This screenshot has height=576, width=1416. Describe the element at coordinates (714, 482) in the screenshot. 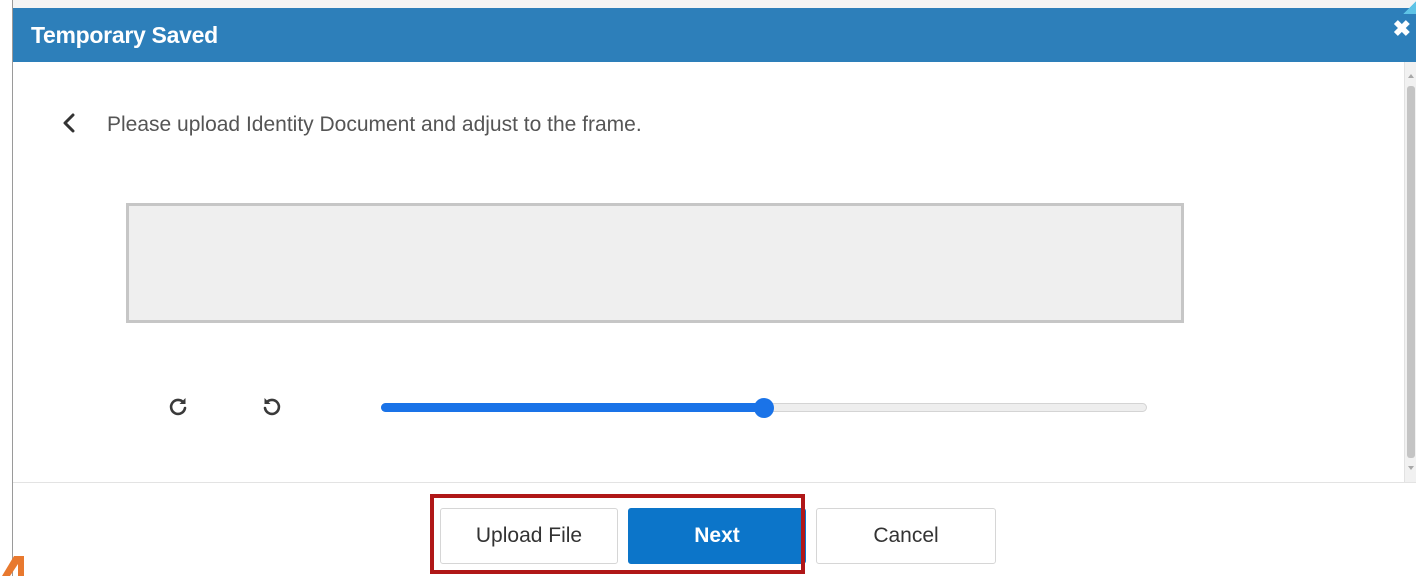

I see `footer-divider` at that location.